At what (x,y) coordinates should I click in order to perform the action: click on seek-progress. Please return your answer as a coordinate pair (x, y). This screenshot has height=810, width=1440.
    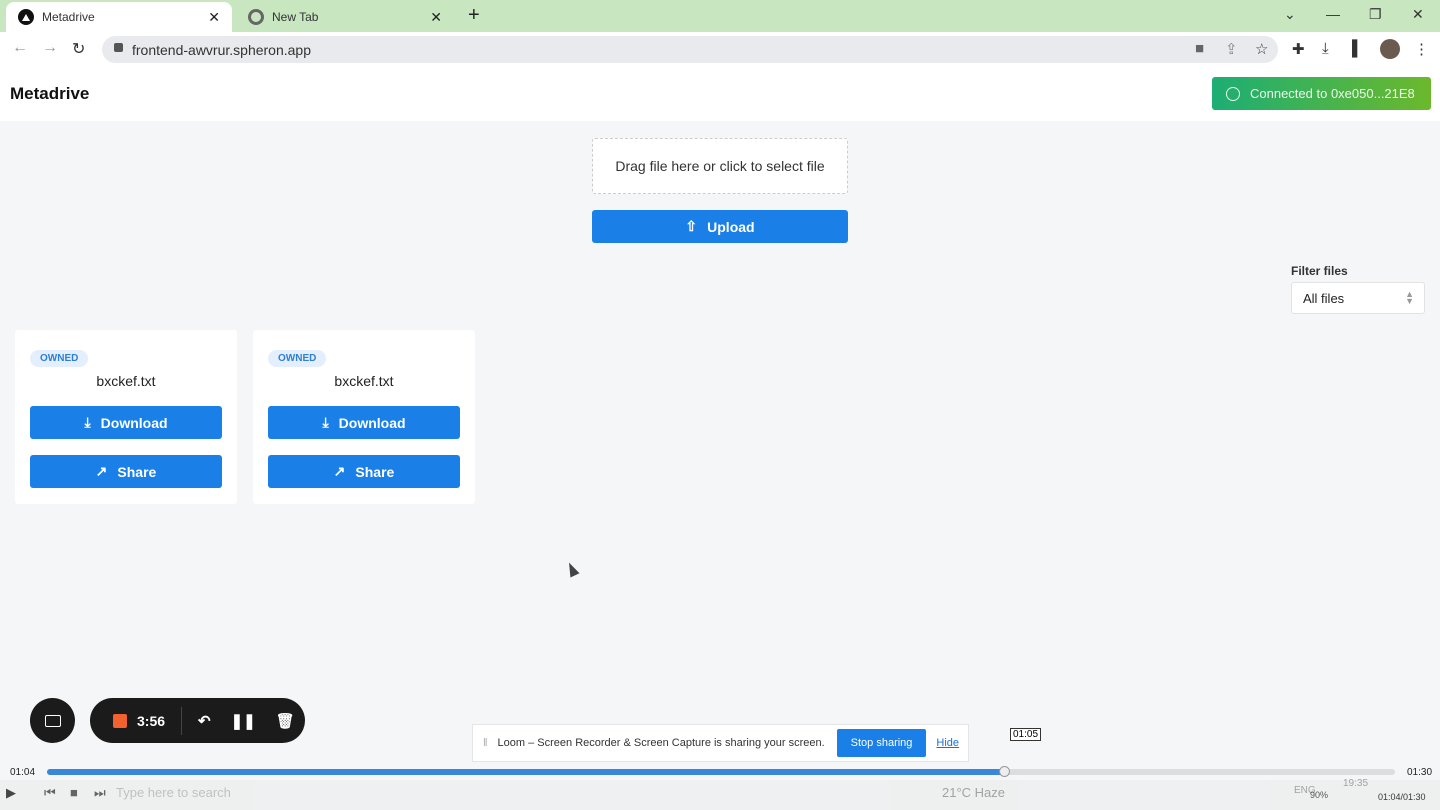
    Looking at the image, I should click on (526, 772).